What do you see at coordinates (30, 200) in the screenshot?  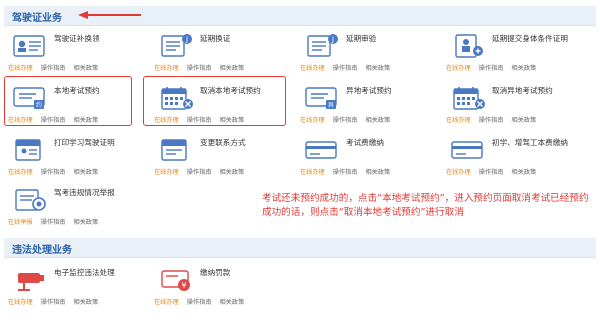 I see `report-violation-icon` at bounding box center [30, 200].